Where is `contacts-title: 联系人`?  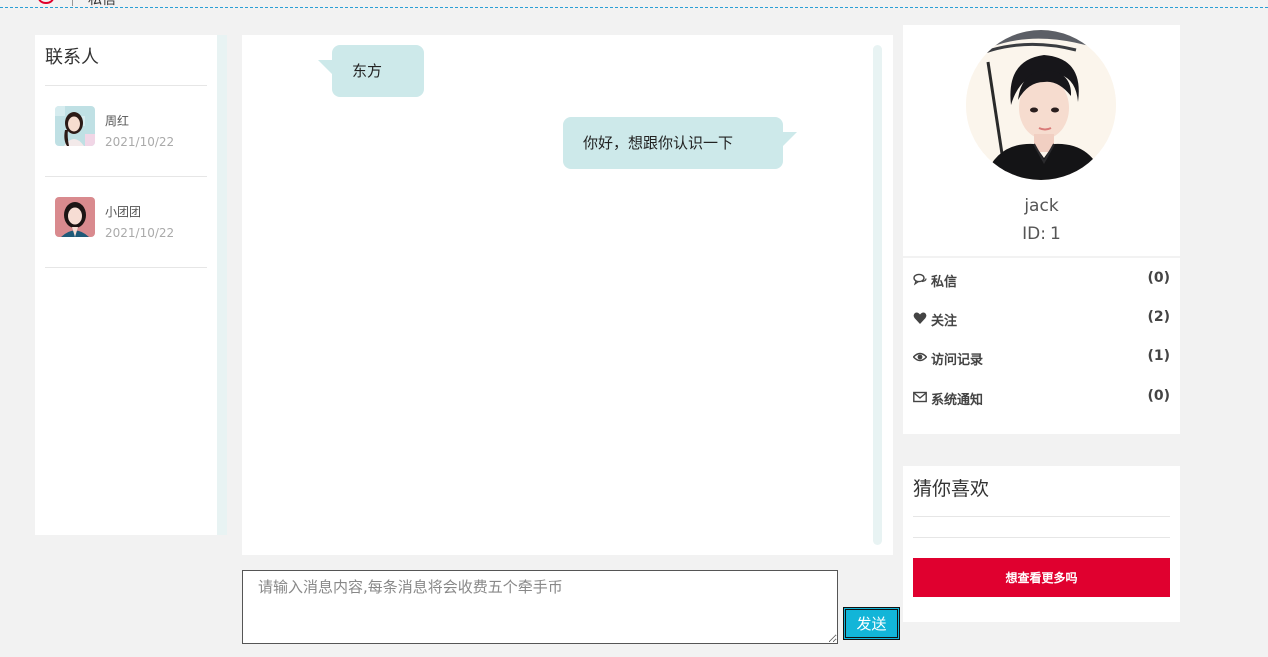 contacts-title: 联系人 is located at coordinates (72, 57).